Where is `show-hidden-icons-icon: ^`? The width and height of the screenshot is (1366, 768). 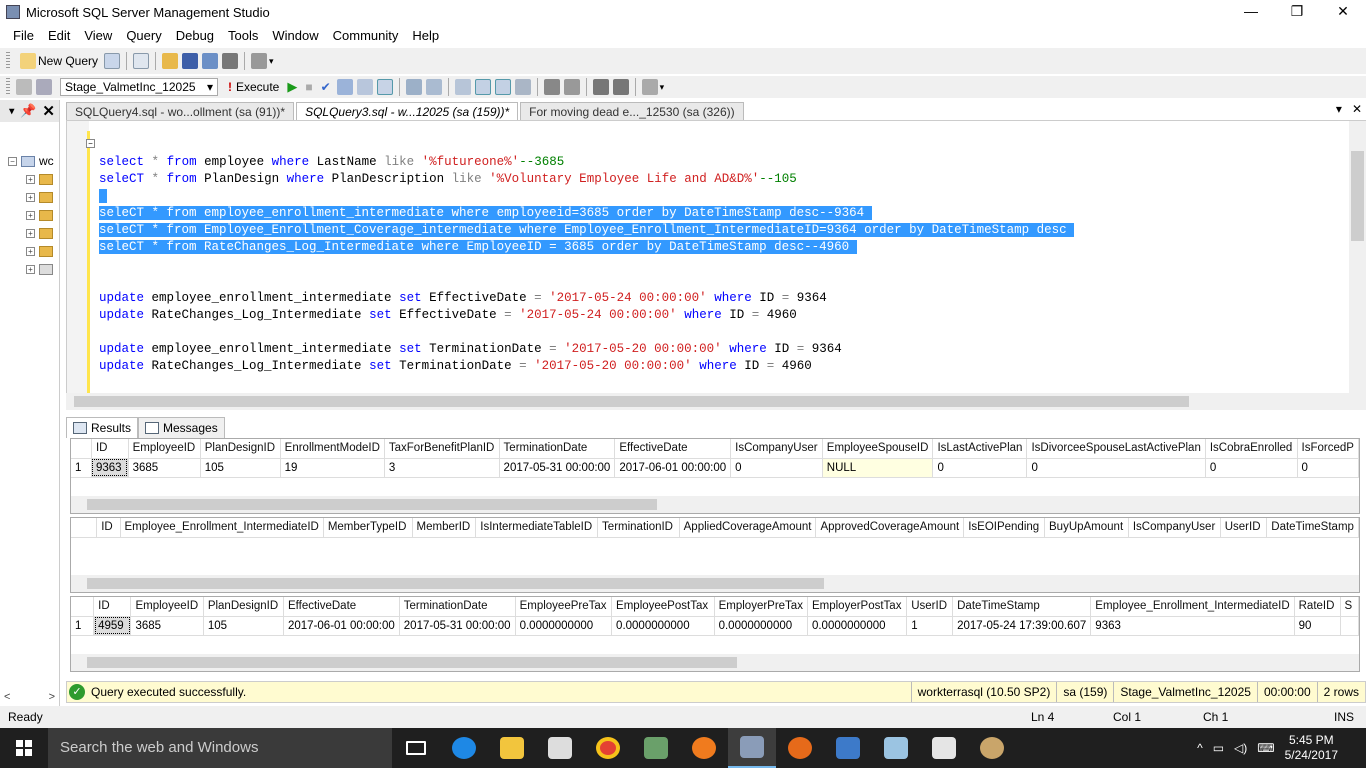
show-hidden-icons-icon: ^ is located at coordinates (1200, 748).